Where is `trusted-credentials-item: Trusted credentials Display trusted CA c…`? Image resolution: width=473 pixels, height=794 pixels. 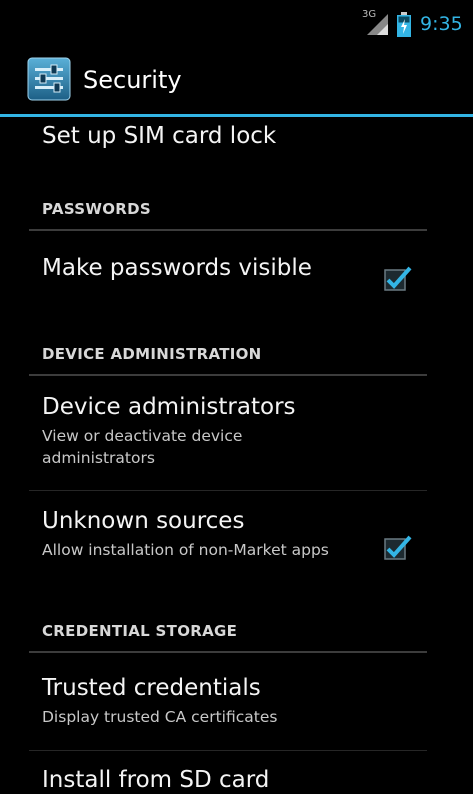 trusted-credentials-item: Trusted credentials Display trusted CA c… is located at coordinates (236, 701).